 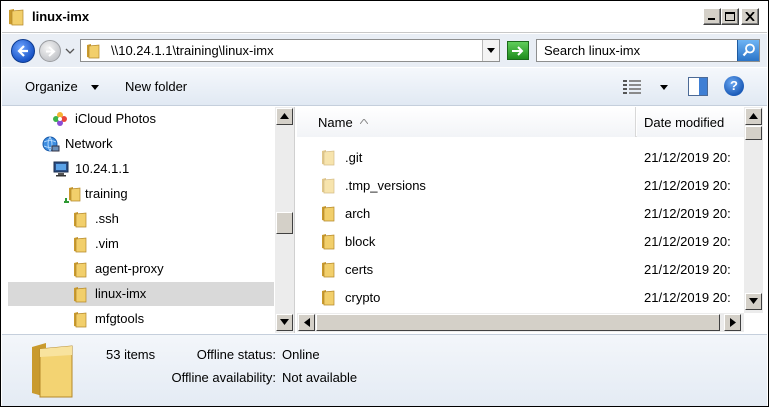 I want to click on tree-item-linux-imx: linux-imx, so click(x=141, y=294).